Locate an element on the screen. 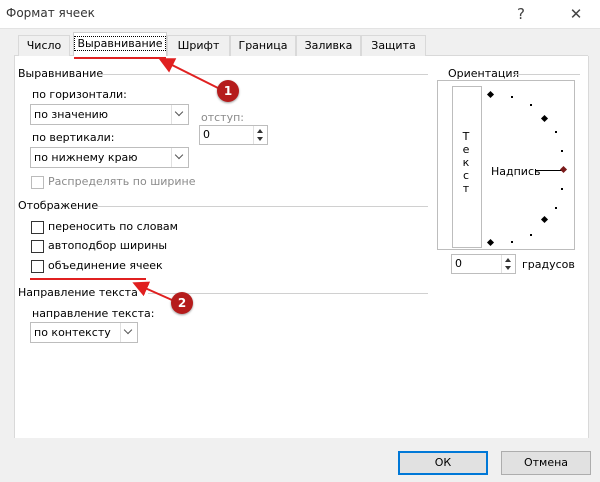  annotation-badge-1: 1 is located at coordinates (228, 91).